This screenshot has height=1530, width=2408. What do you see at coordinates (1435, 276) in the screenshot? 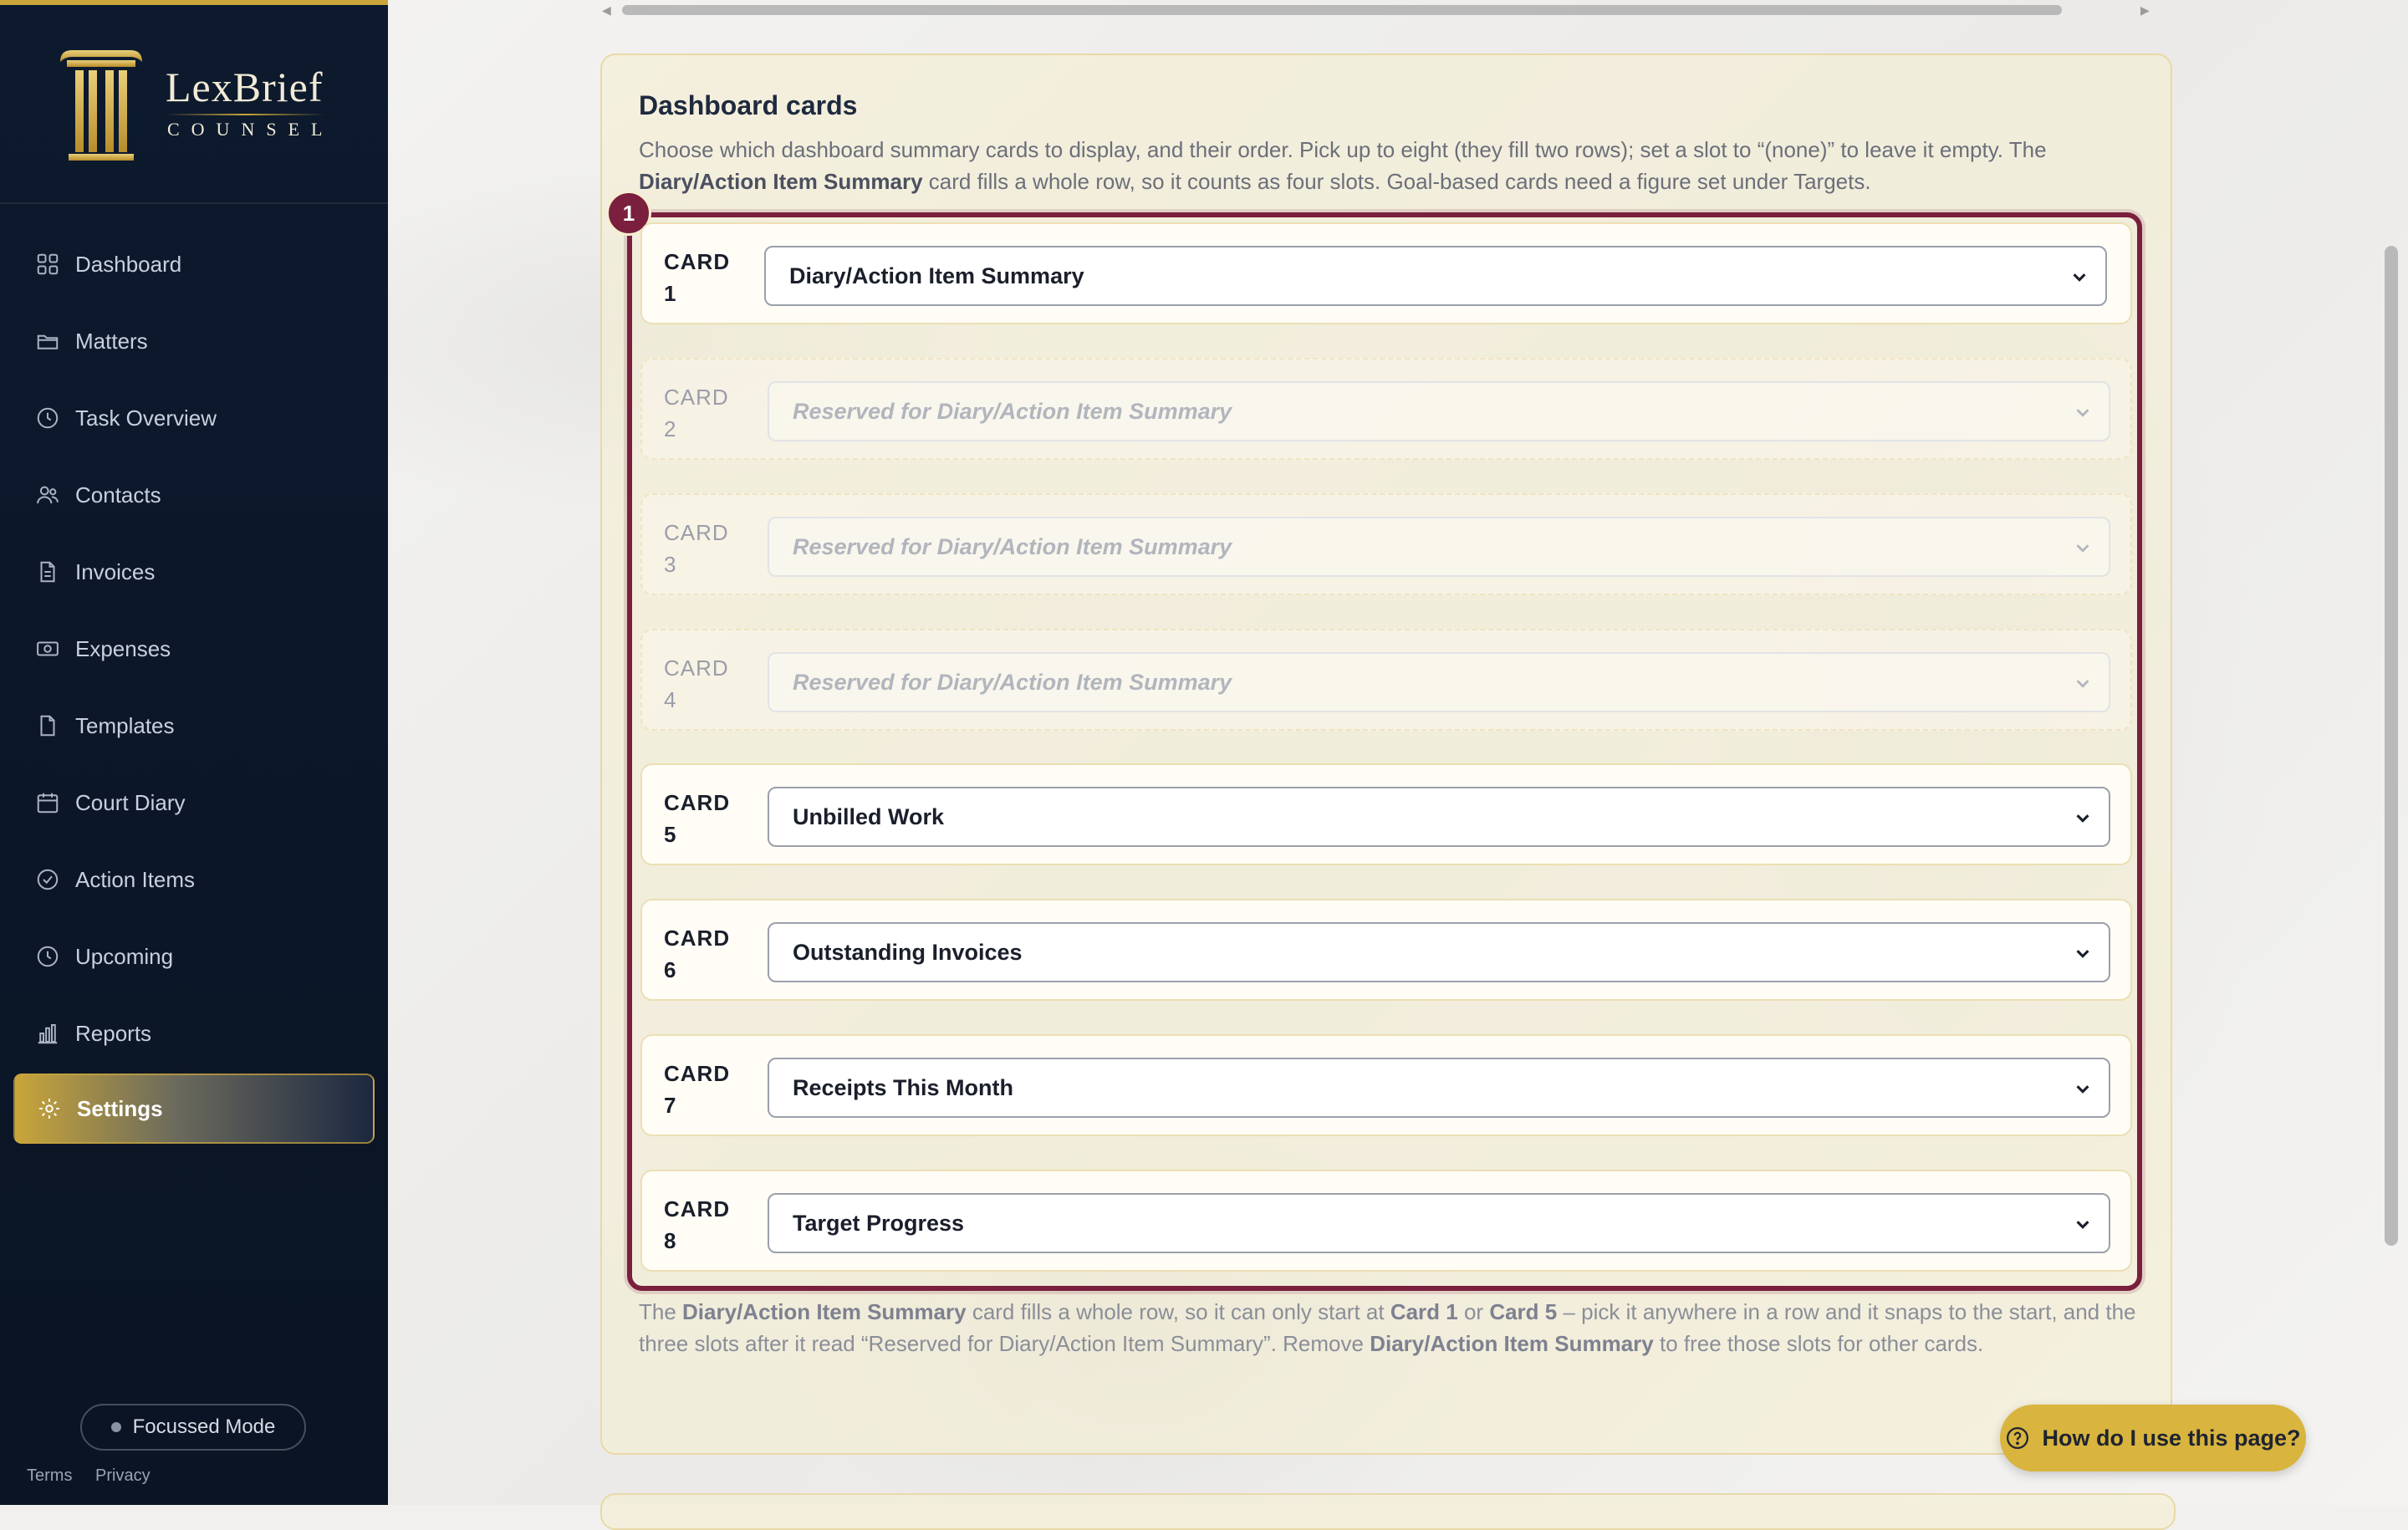
I see `card-select: Diary/Action Item Summary` at bounding box center [1435, 276].